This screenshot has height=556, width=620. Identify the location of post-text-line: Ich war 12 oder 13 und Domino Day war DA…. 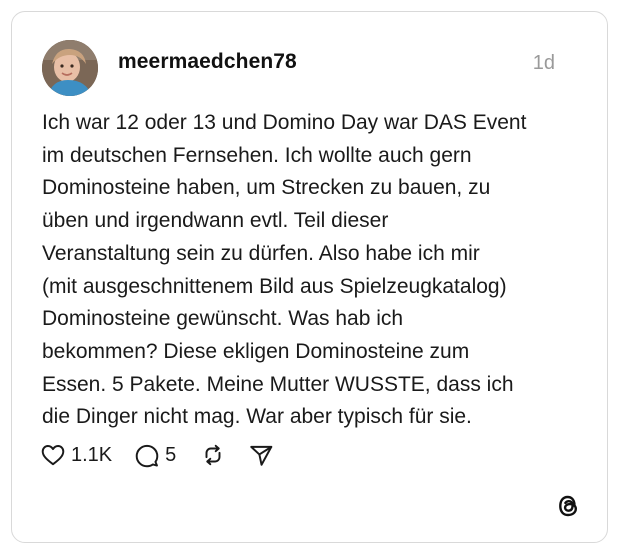
(284, 122).